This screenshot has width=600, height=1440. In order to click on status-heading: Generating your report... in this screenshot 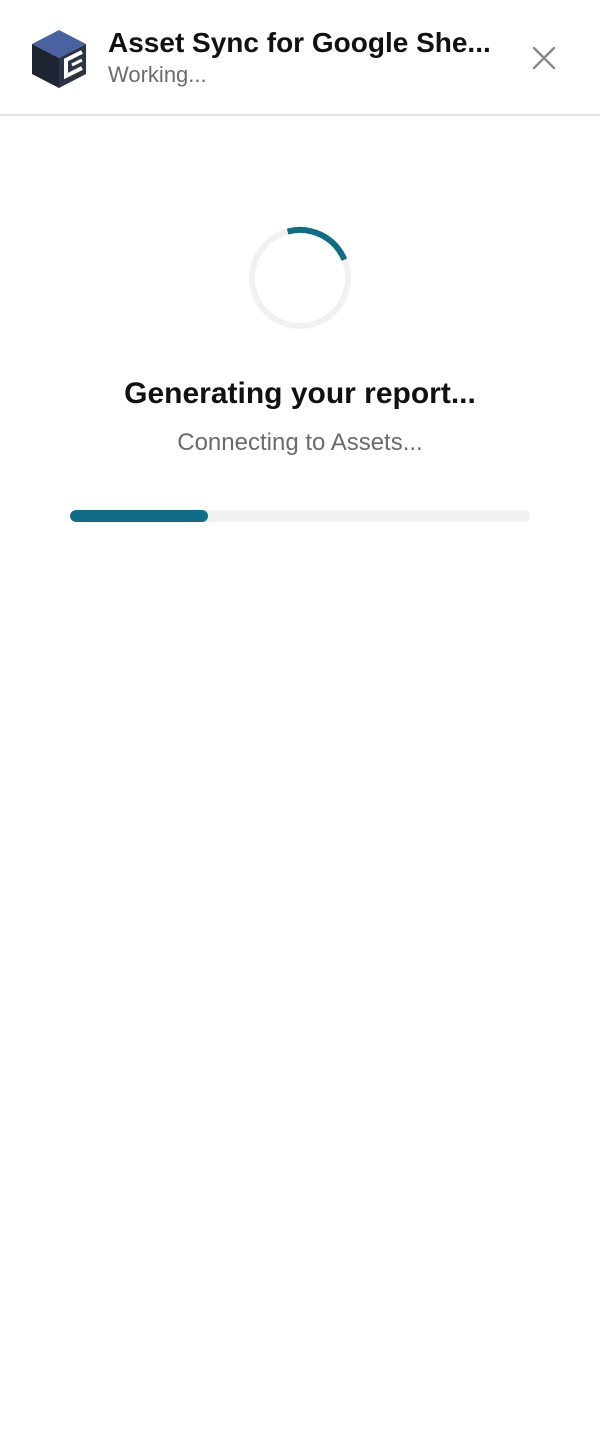, I will do `click(300, 393)`.